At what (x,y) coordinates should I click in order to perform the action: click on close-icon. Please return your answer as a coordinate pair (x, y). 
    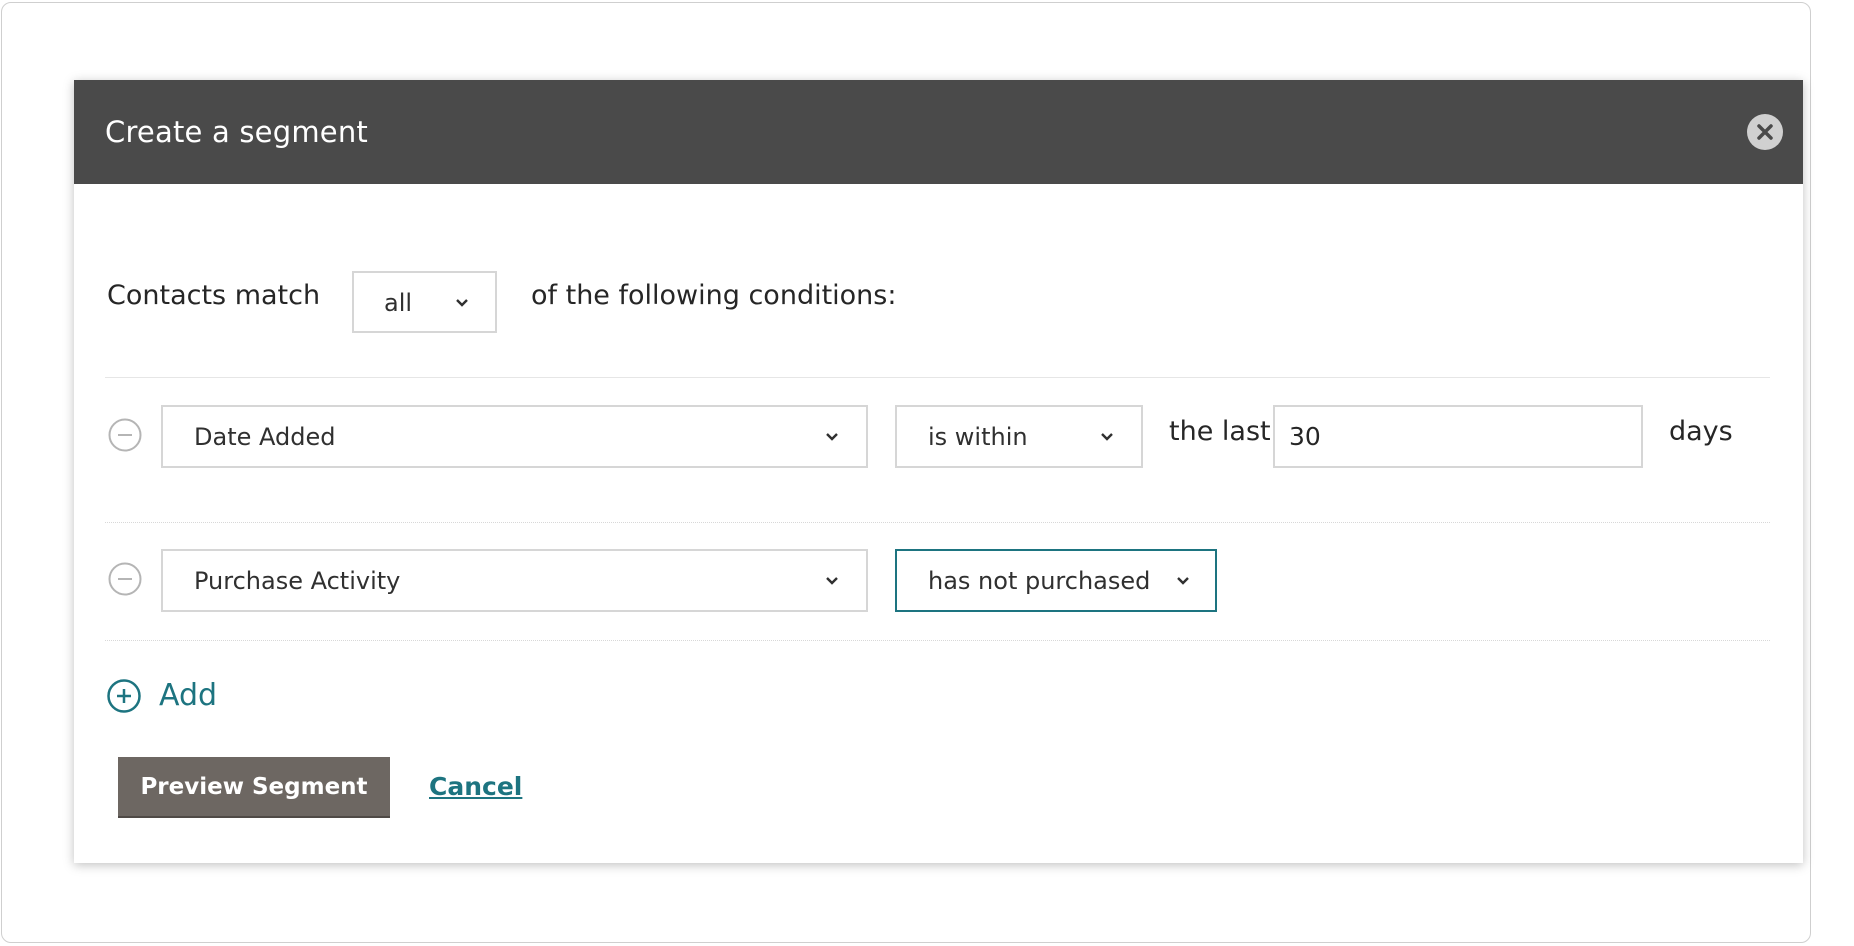
    Looking at the image, I should click on (1765, 132).